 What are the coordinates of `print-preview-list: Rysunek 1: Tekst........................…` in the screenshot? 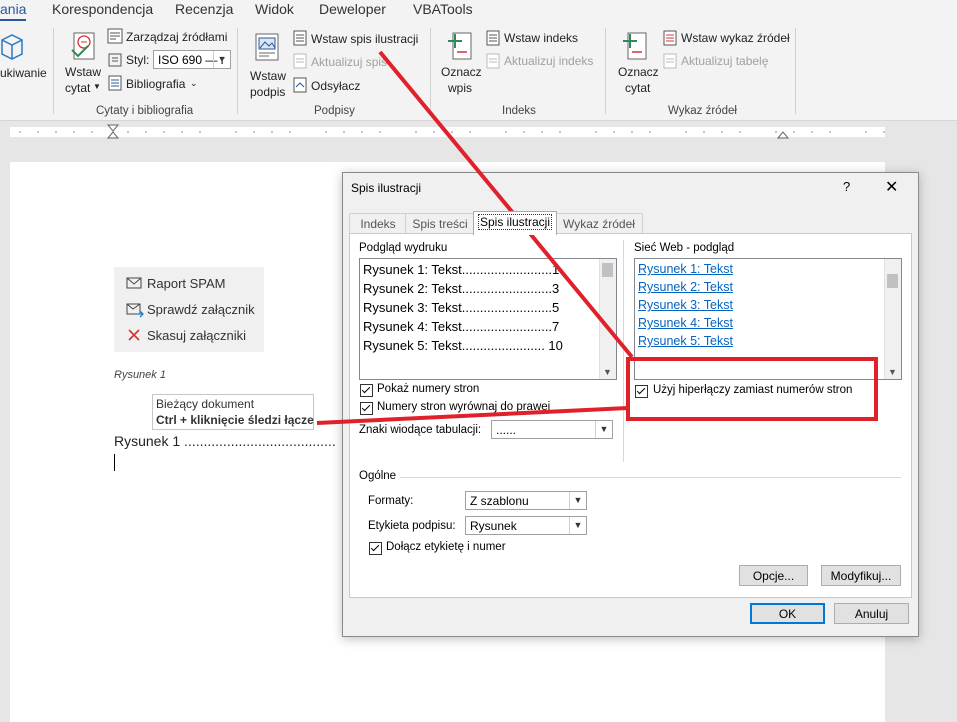 It's located at (488, 319).